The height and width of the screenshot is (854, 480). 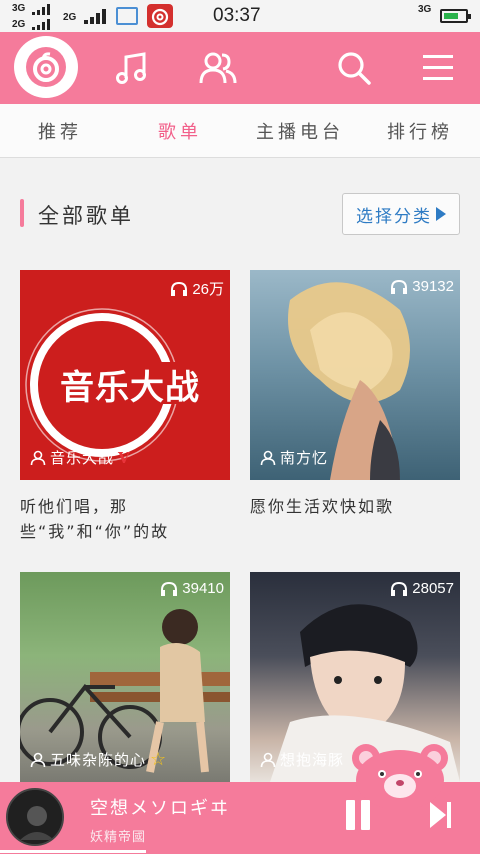 I want to click on sim1-label: 3G, so click(x=19, y=8).